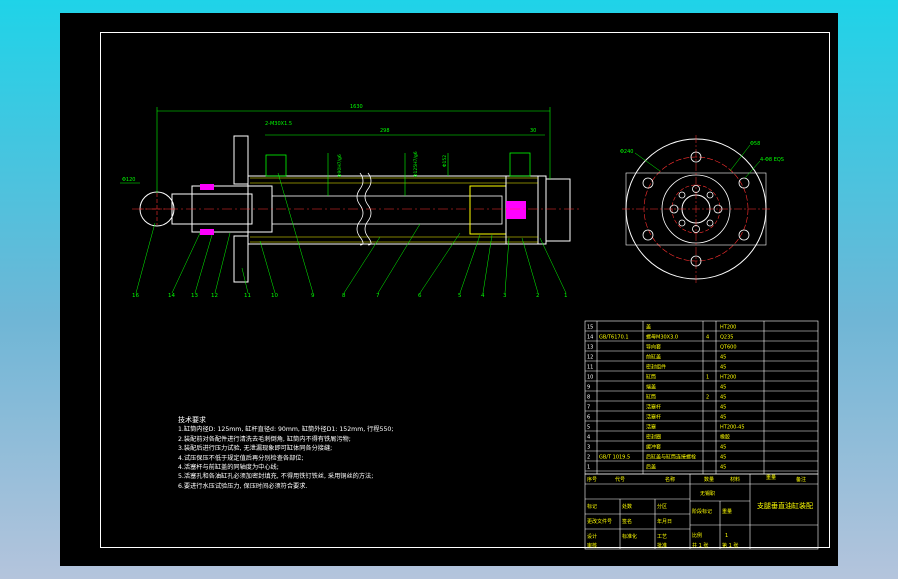 The height and width of the screenshot is (579, 898). What do you see at coordinates (653, 437) in the screenshot?
I see `bom-cell-name: 密封圈` at bounding box center [653, 437].